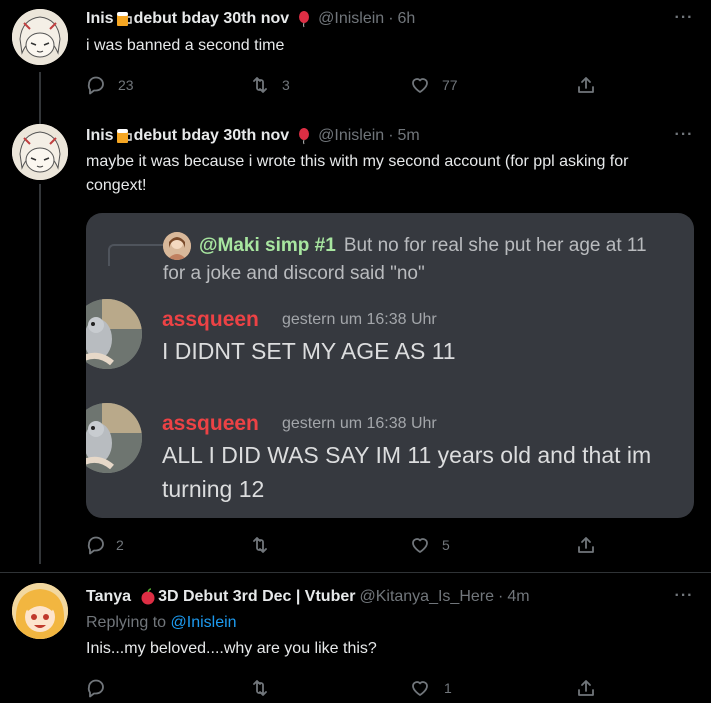  What do you see at coordinates (518, 597) in the screenshot?
I see `timestamp: 4m` at bounding box center [518, 597].